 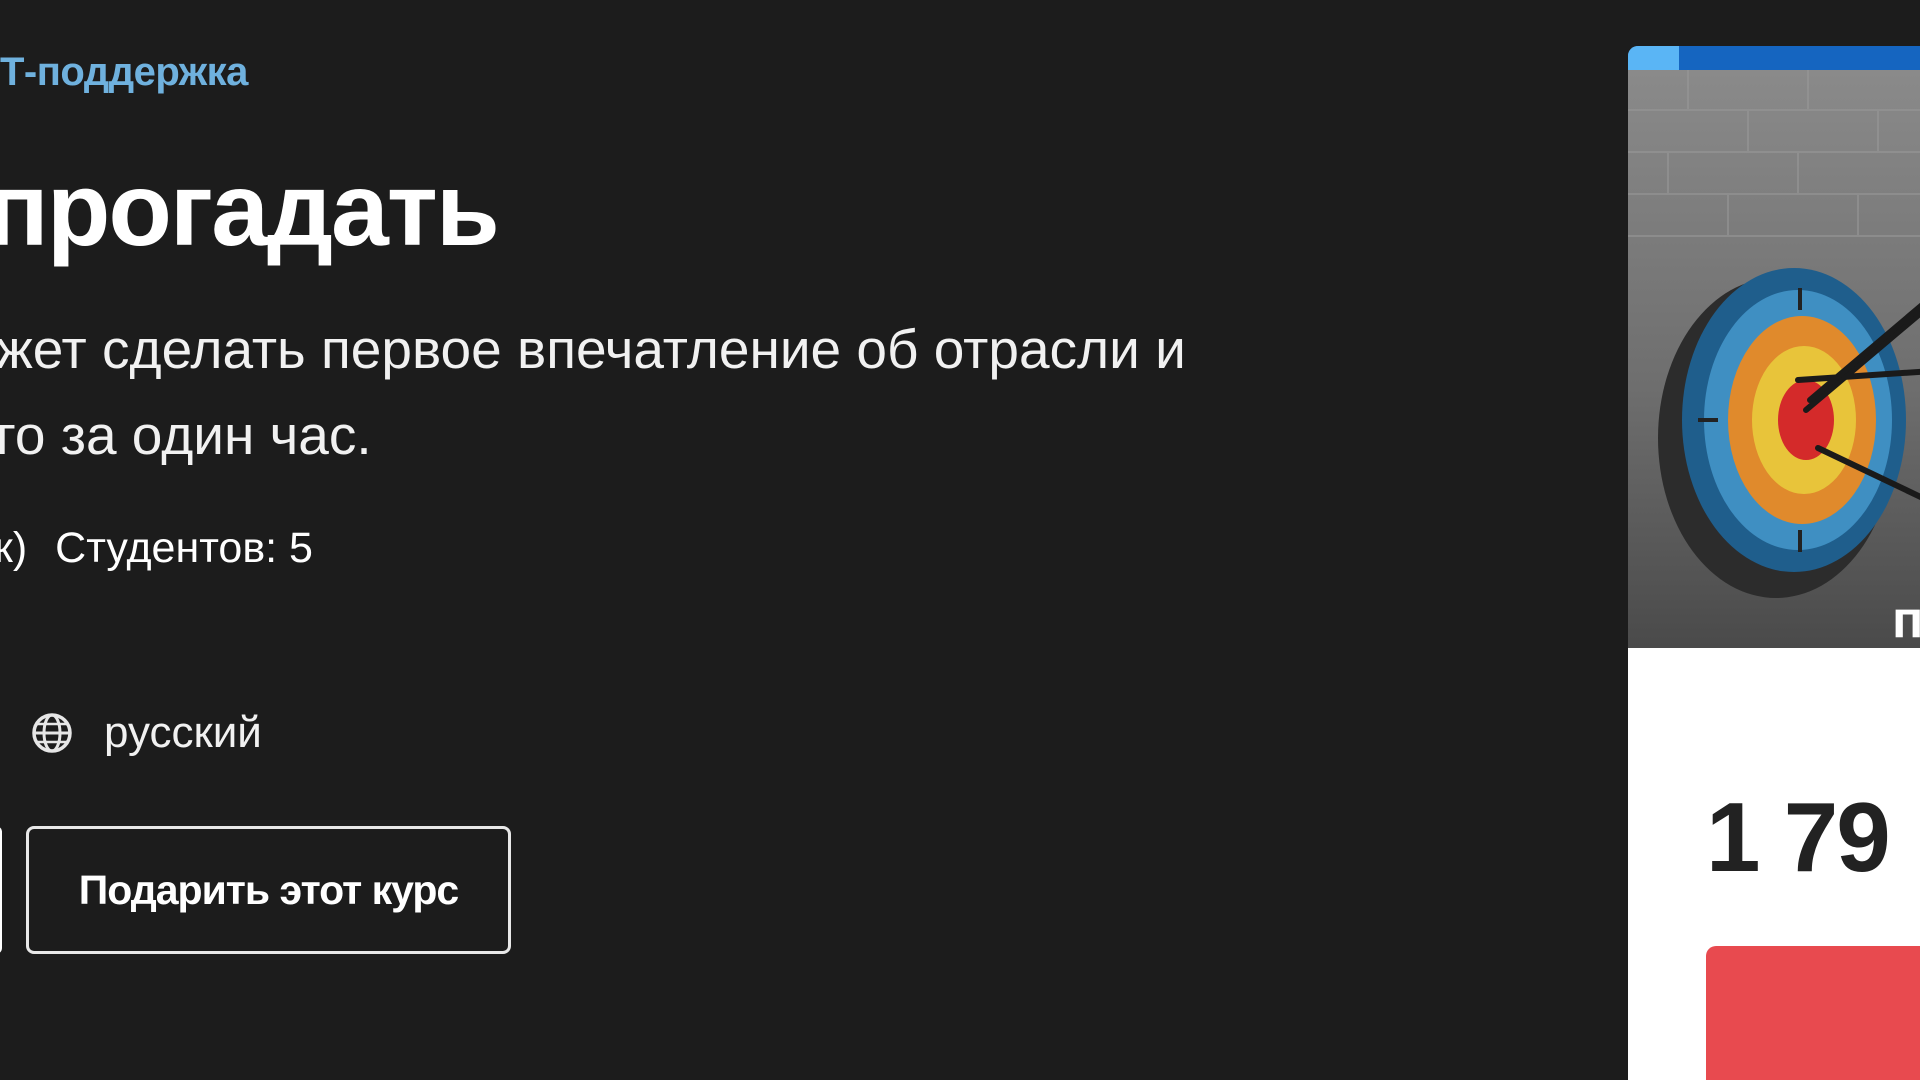 What do you see at coordinates (124, 72) in the screenshot?
I see `breadcrumb-category-link: Т-поддержка` at bounding box center [124, 72].